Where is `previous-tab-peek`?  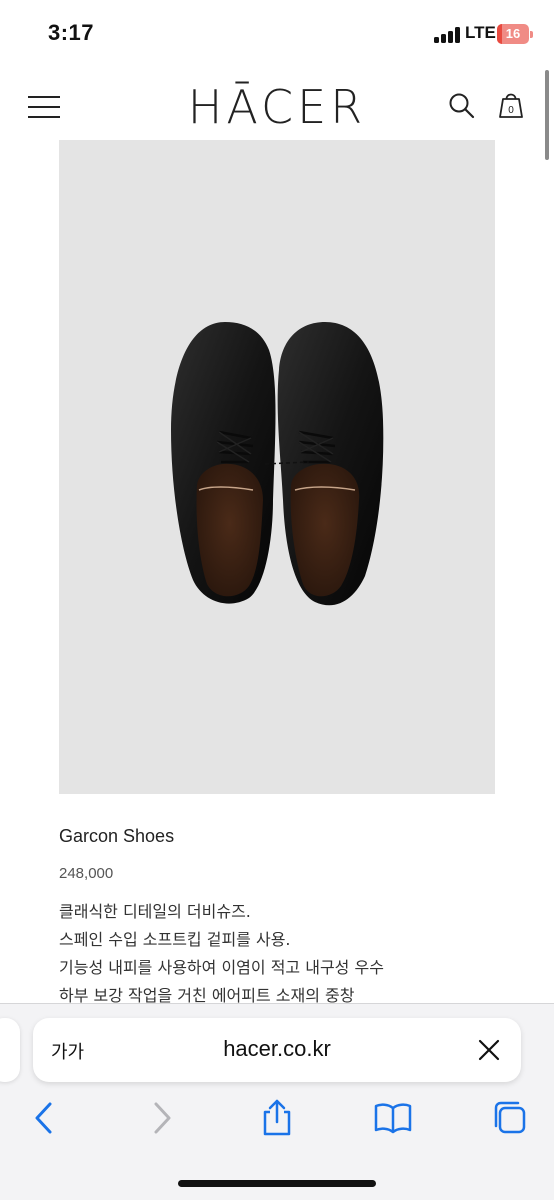 previous-tab-peek is located at coordinates (10, 1050).